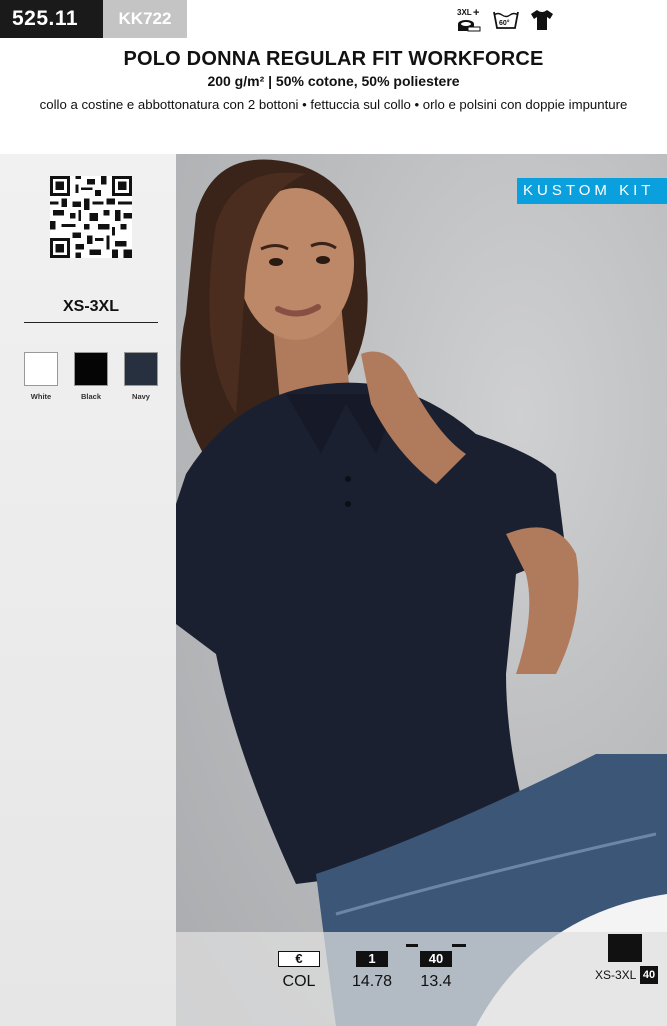 Image resolution: width=667 pixels, height=1026 pixels. Describe the element at coordinates (412, 945) in the screenshot. I see `qty-bar-left` at that location.